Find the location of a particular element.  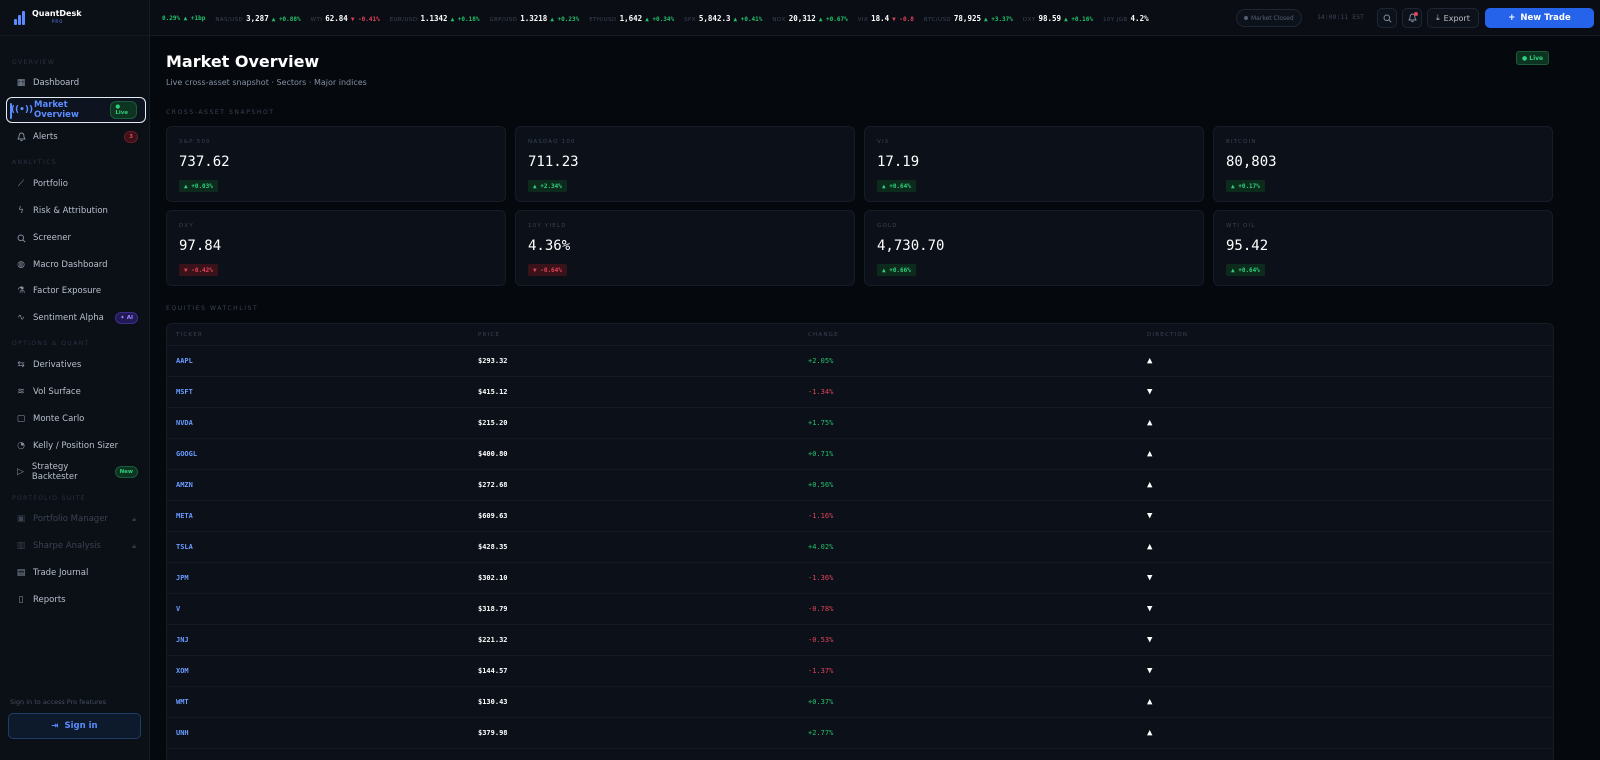

brand-logo-icon is located at coordinates (20, 17).